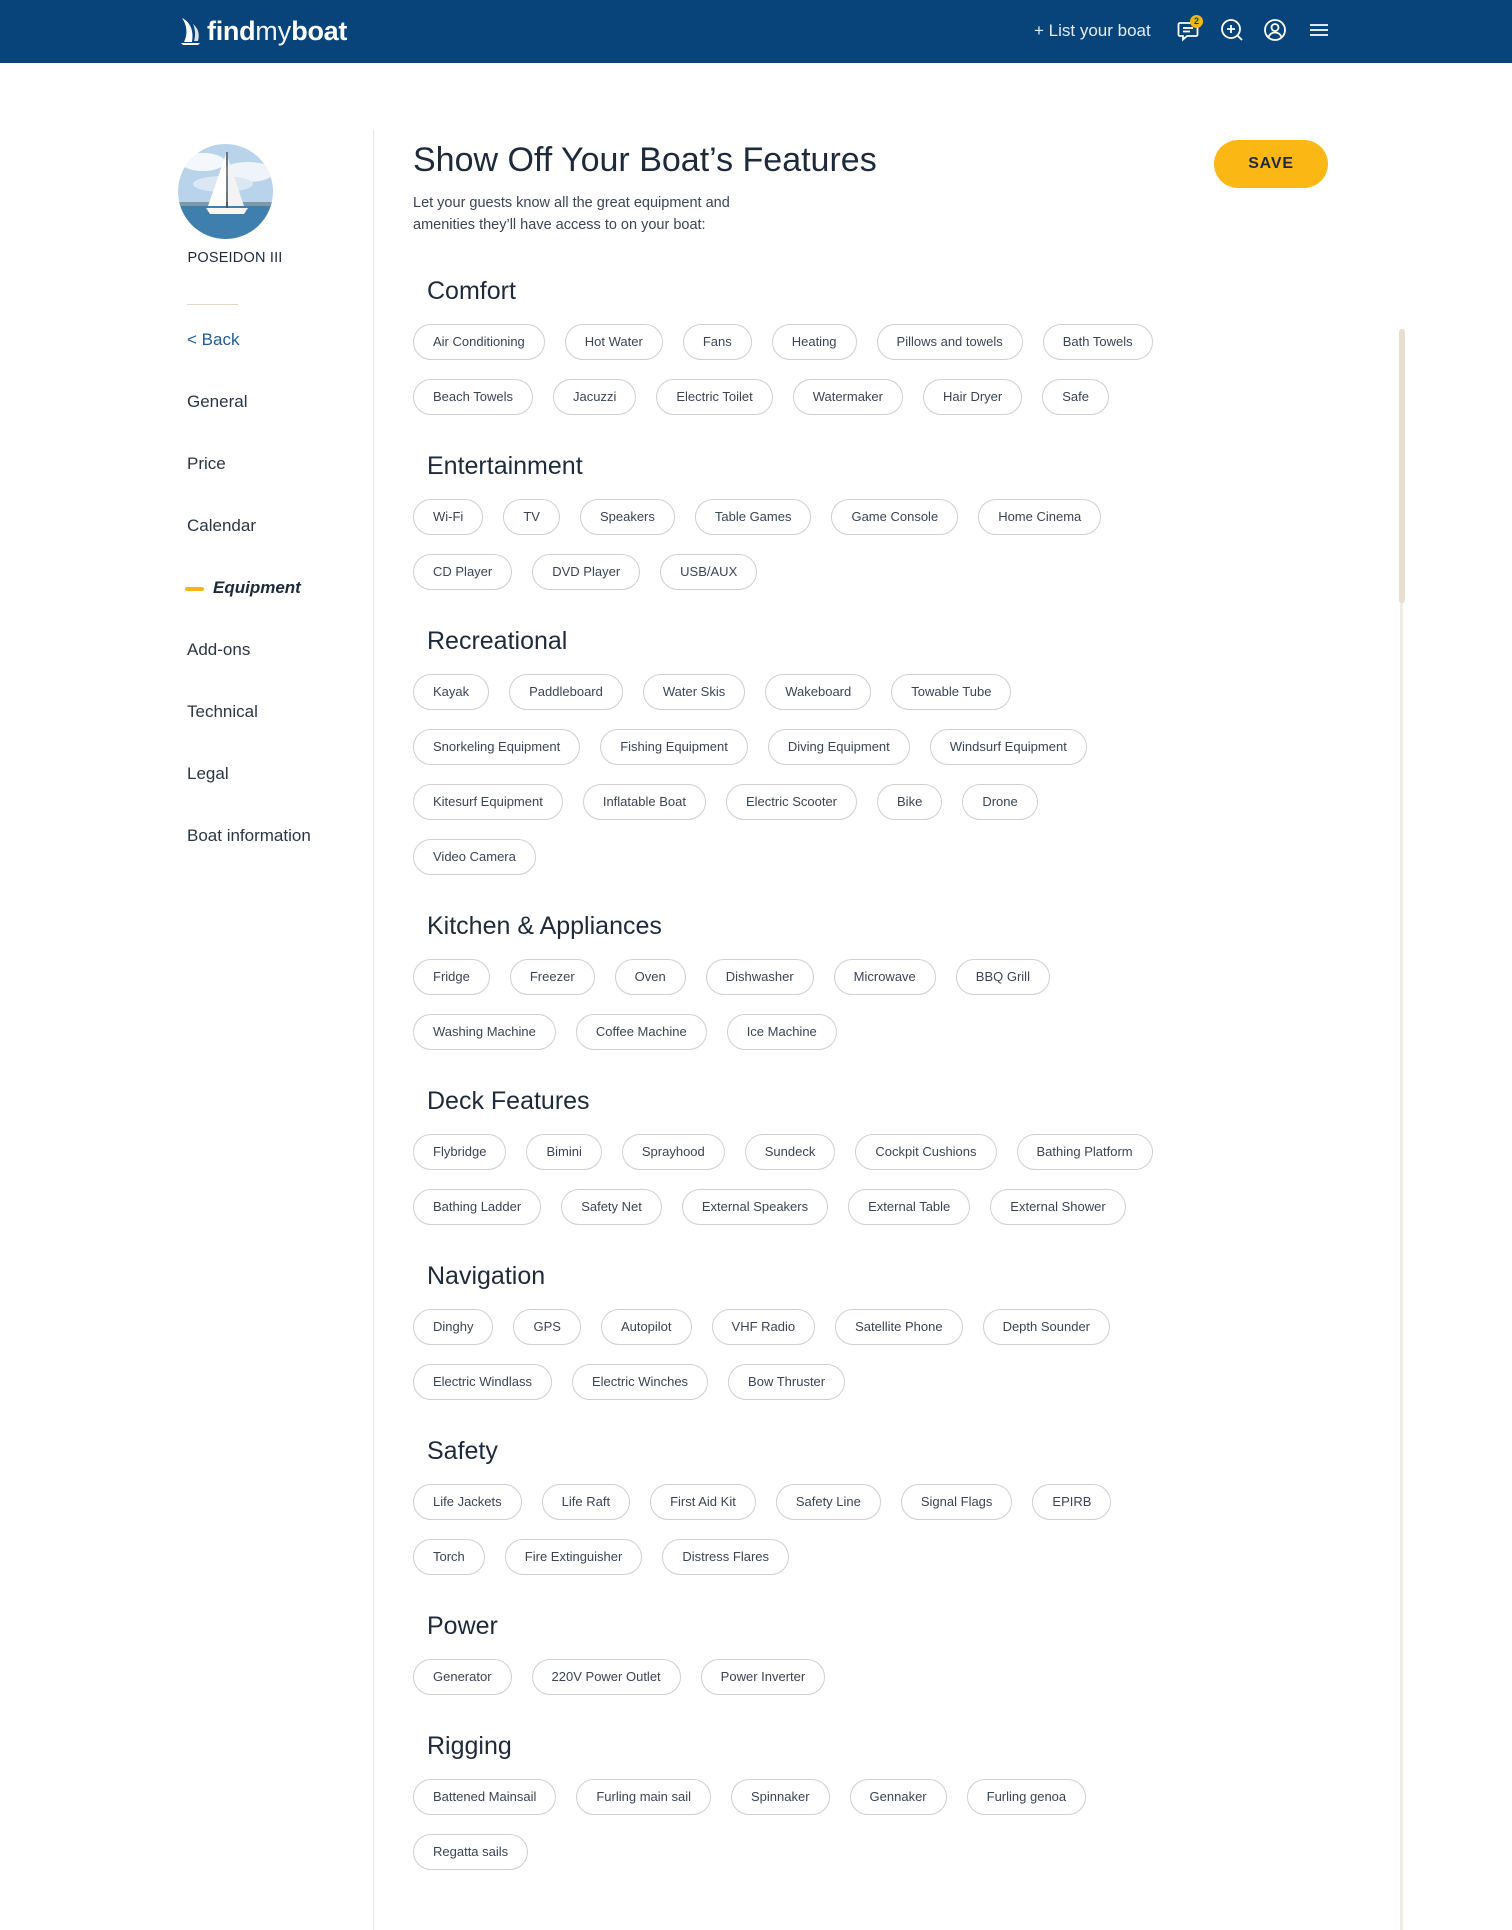 Image resolution: width=1512 pixels, height=1930 pixels. Describe the element at coordinates (1271, 164) in the screenshot. I see `save-button: SAVE` at that location.